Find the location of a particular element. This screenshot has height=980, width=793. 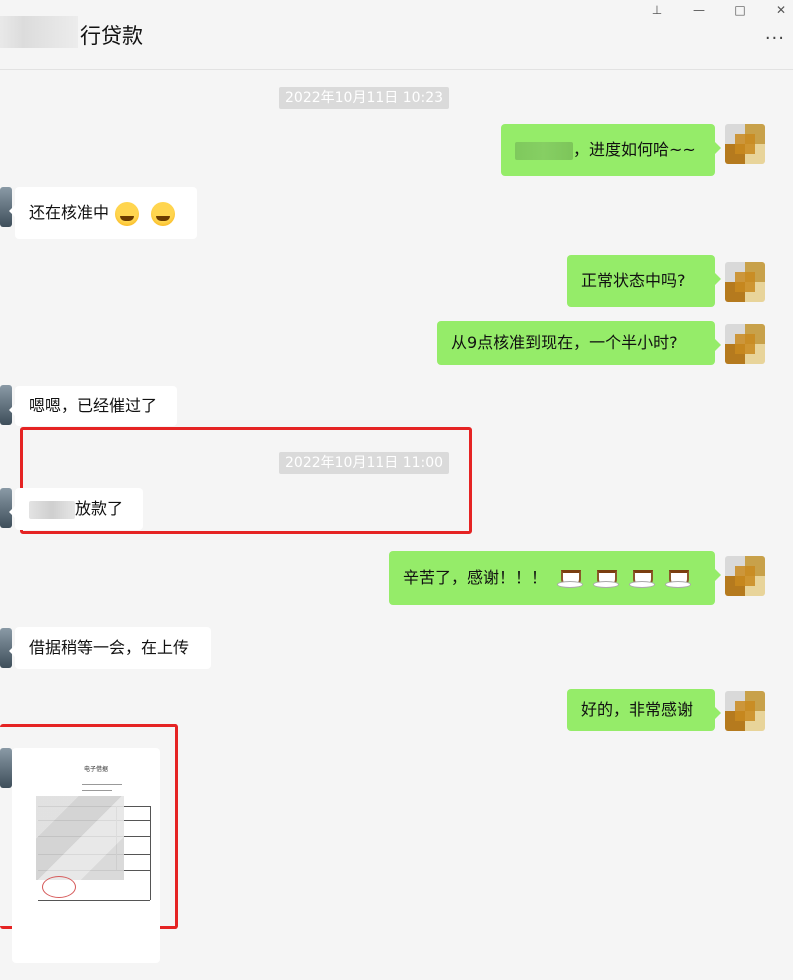

pin-icon: ⊥ is located at coordinates (657, 10).